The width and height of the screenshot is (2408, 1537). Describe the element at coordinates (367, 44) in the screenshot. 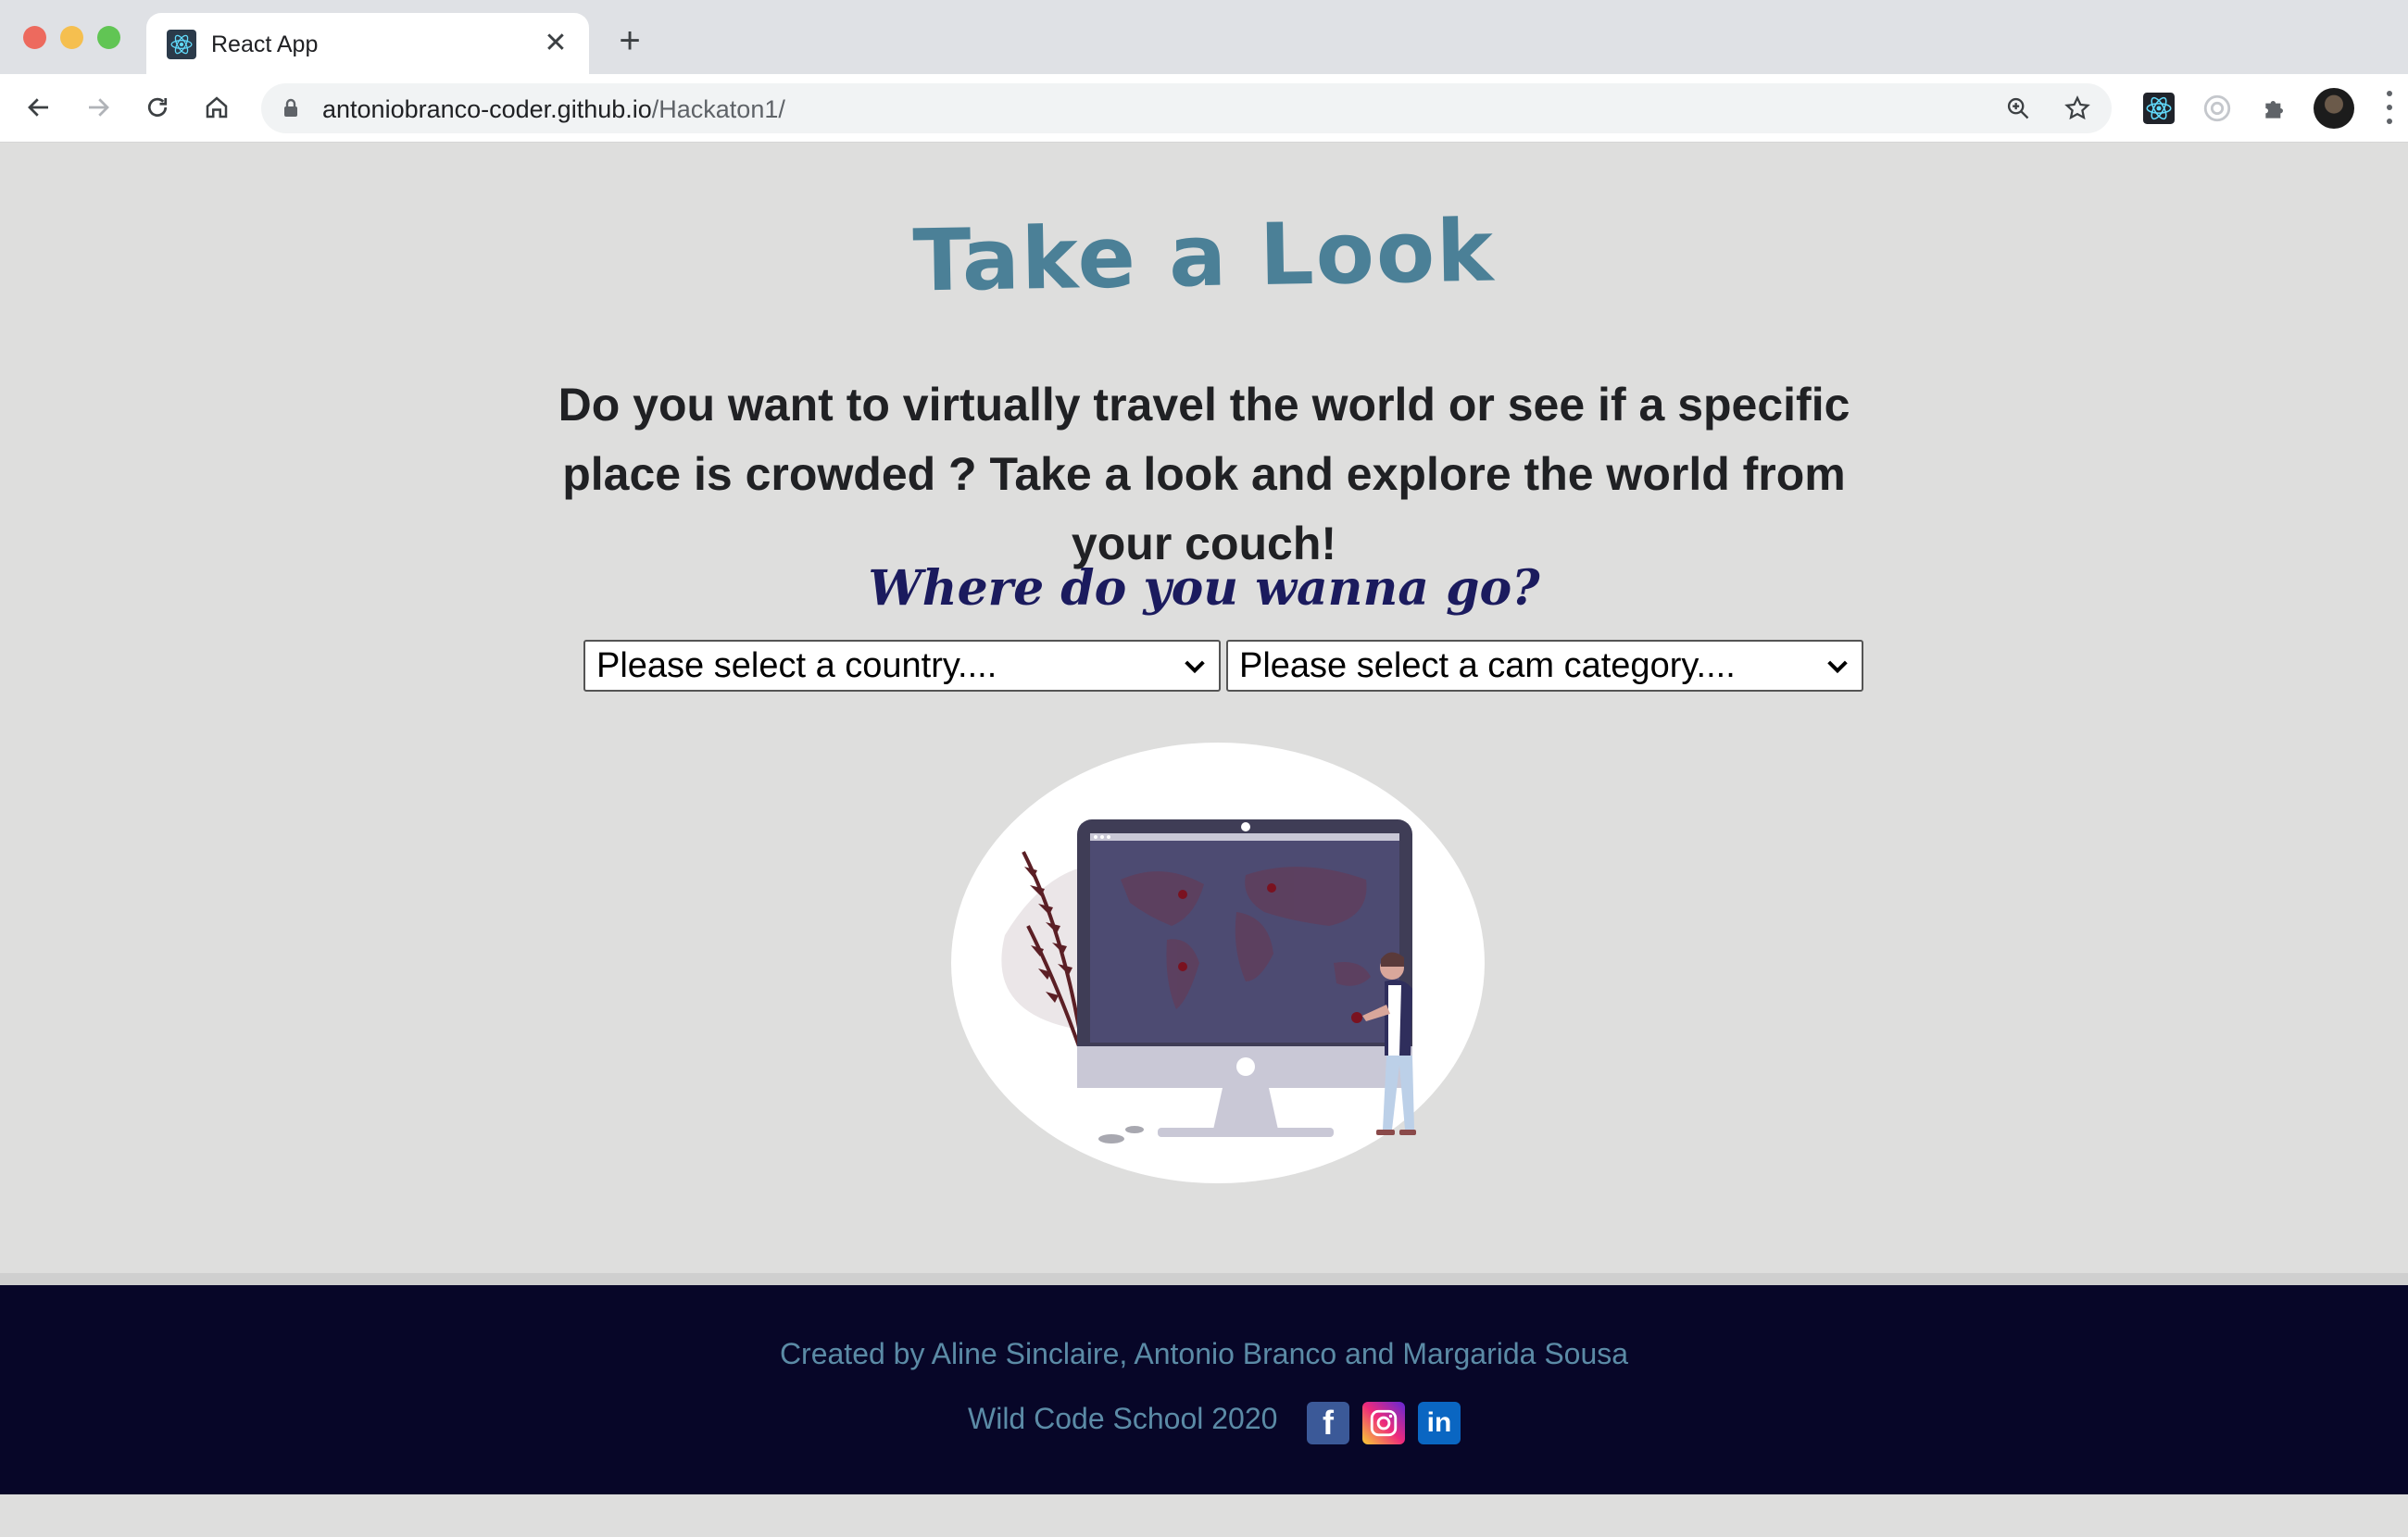

I see `browser-tab: React App ✕` at that location.